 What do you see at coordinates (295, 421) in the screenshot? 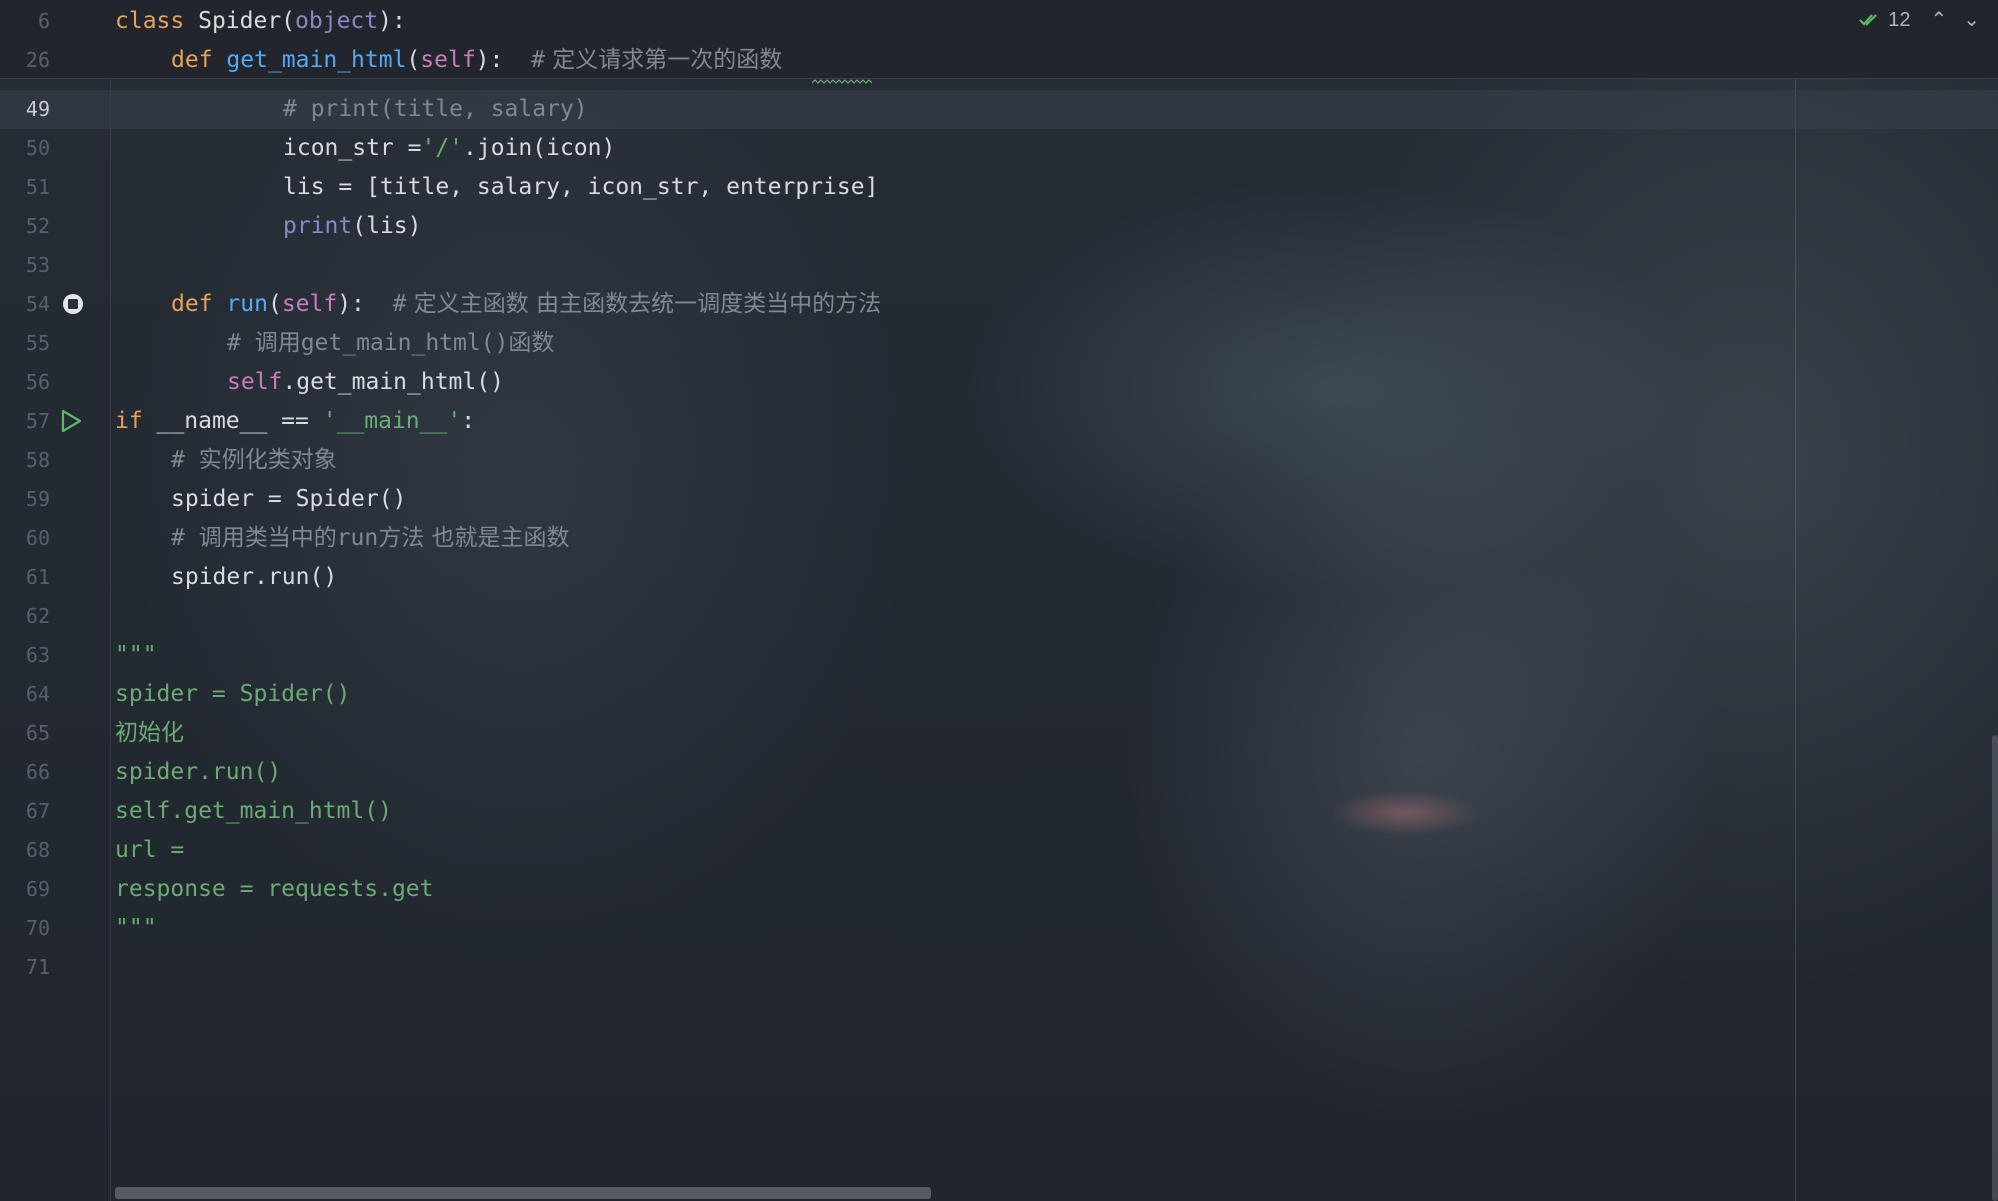
I see `code-text: if __name__ == '__main__':` at bounding box center [295, 421].